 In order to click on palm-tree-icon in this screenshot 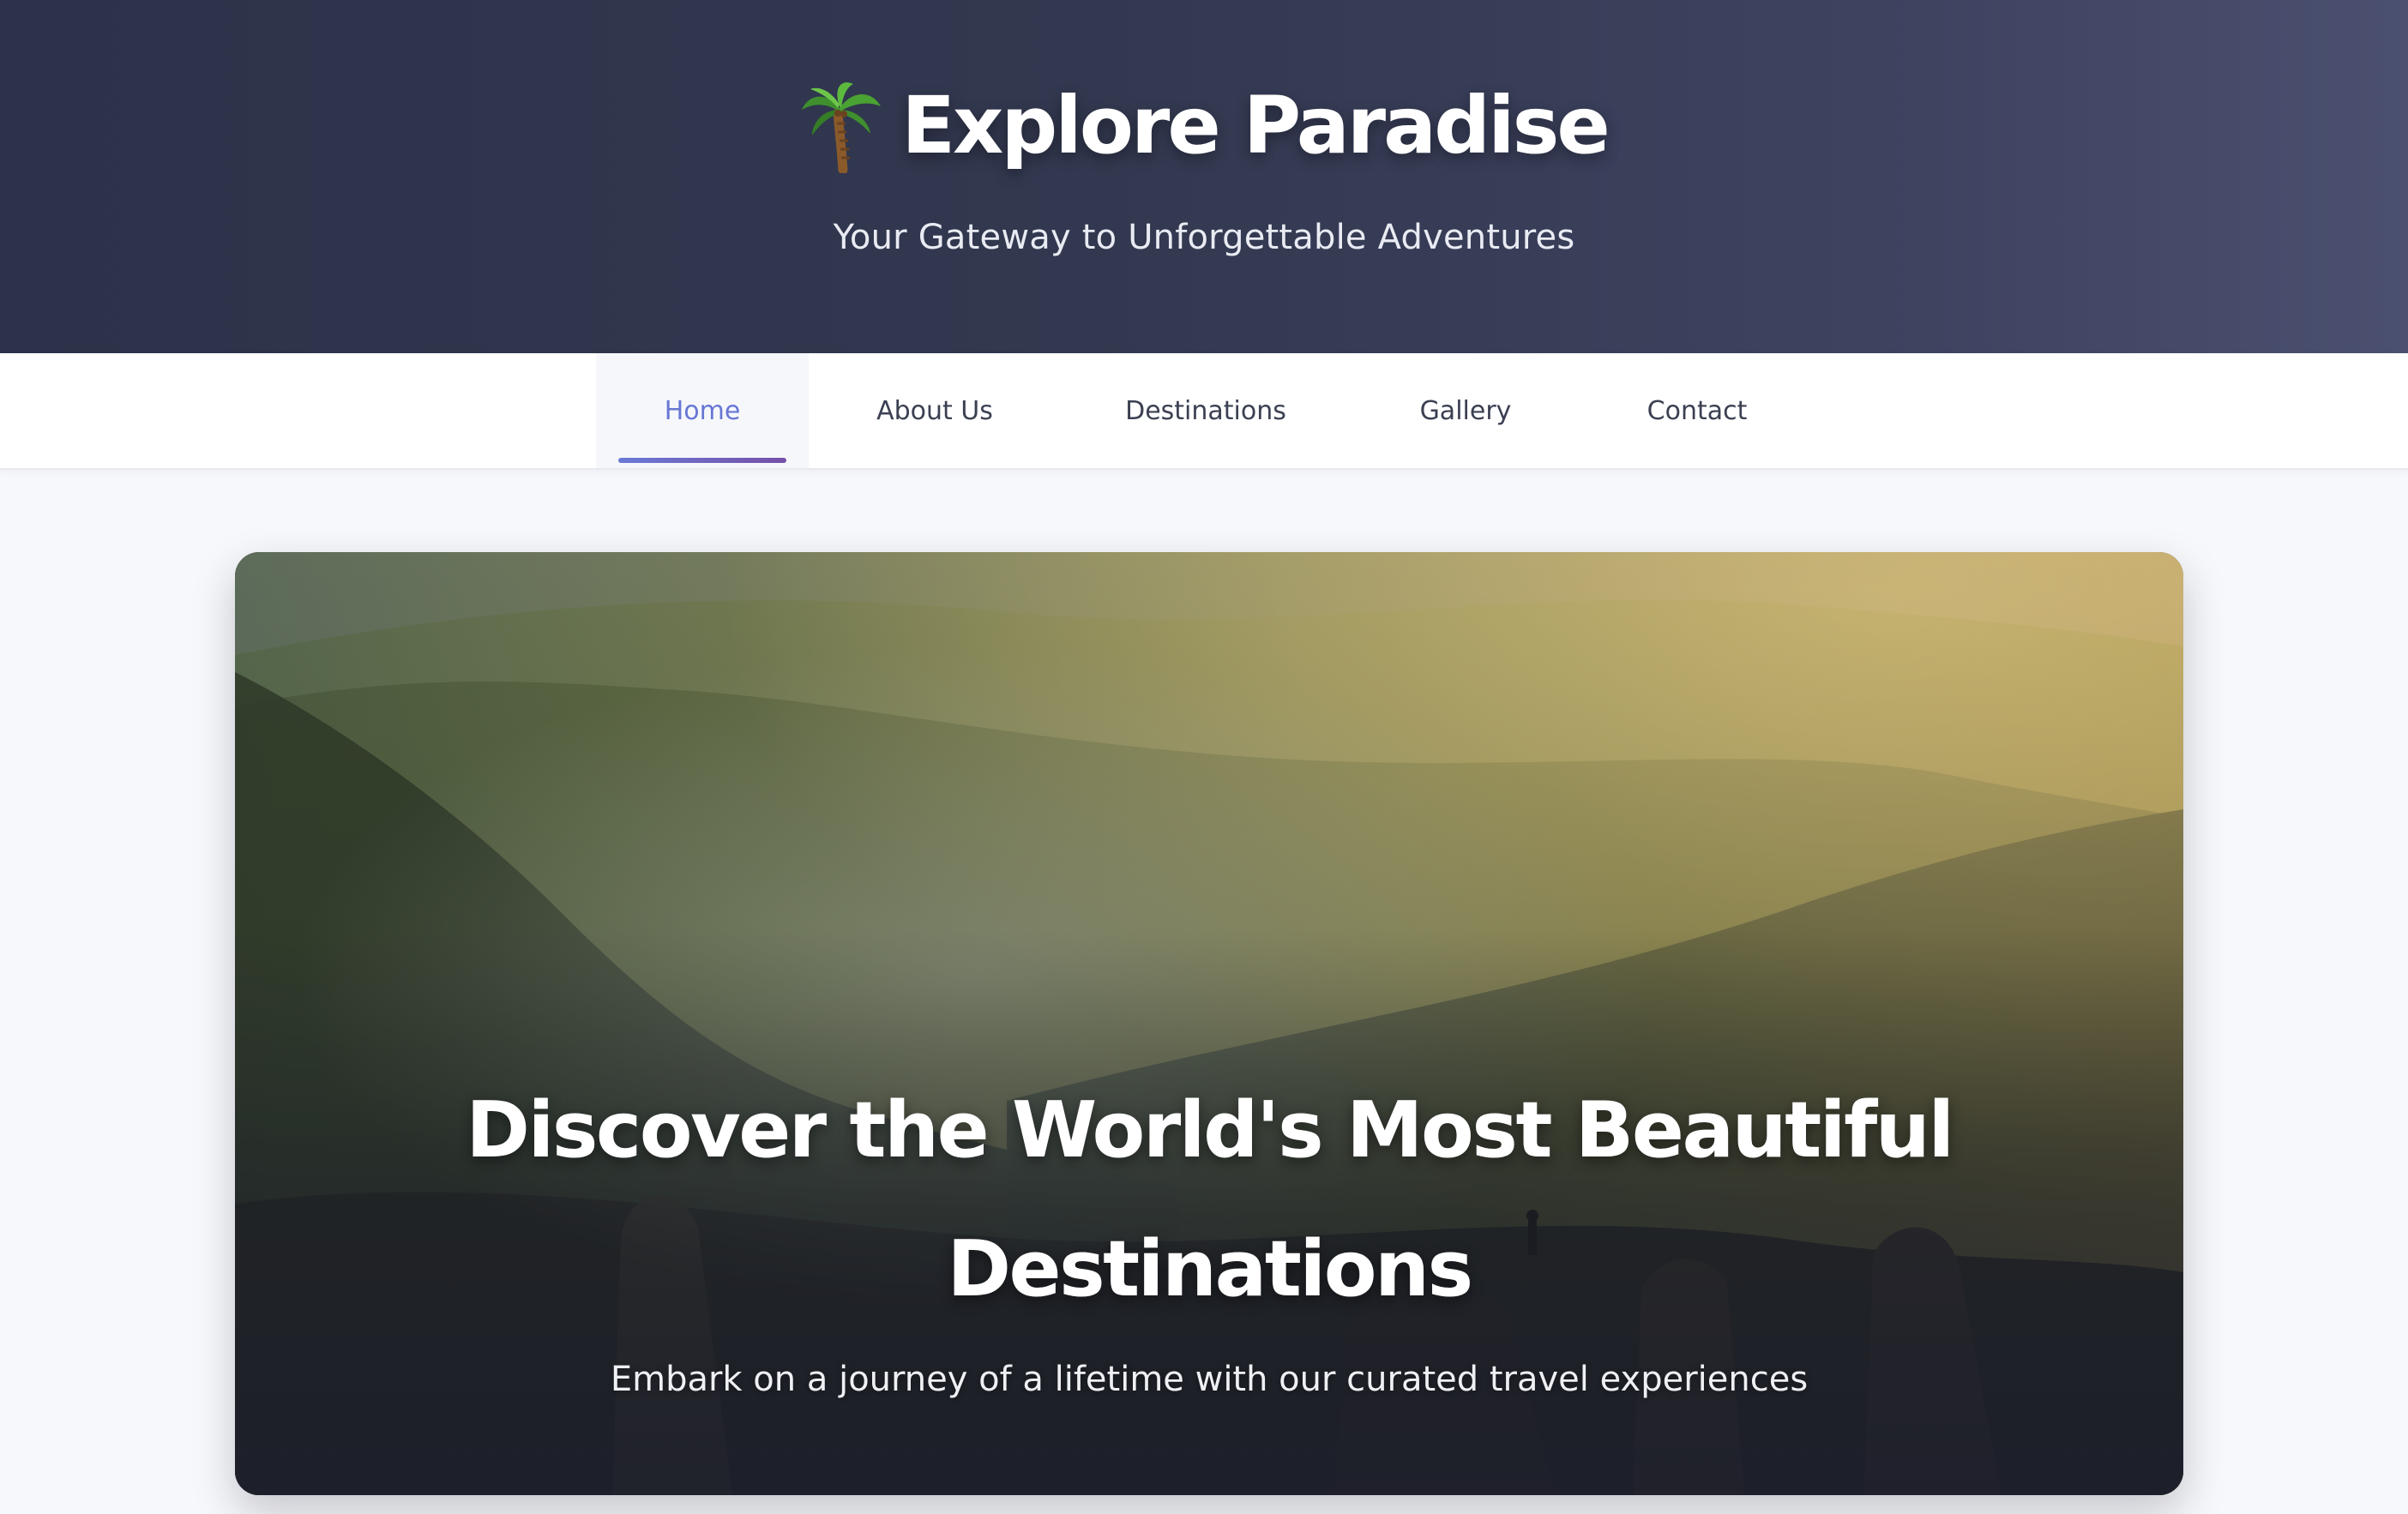, I will do `click(841, 127)`.